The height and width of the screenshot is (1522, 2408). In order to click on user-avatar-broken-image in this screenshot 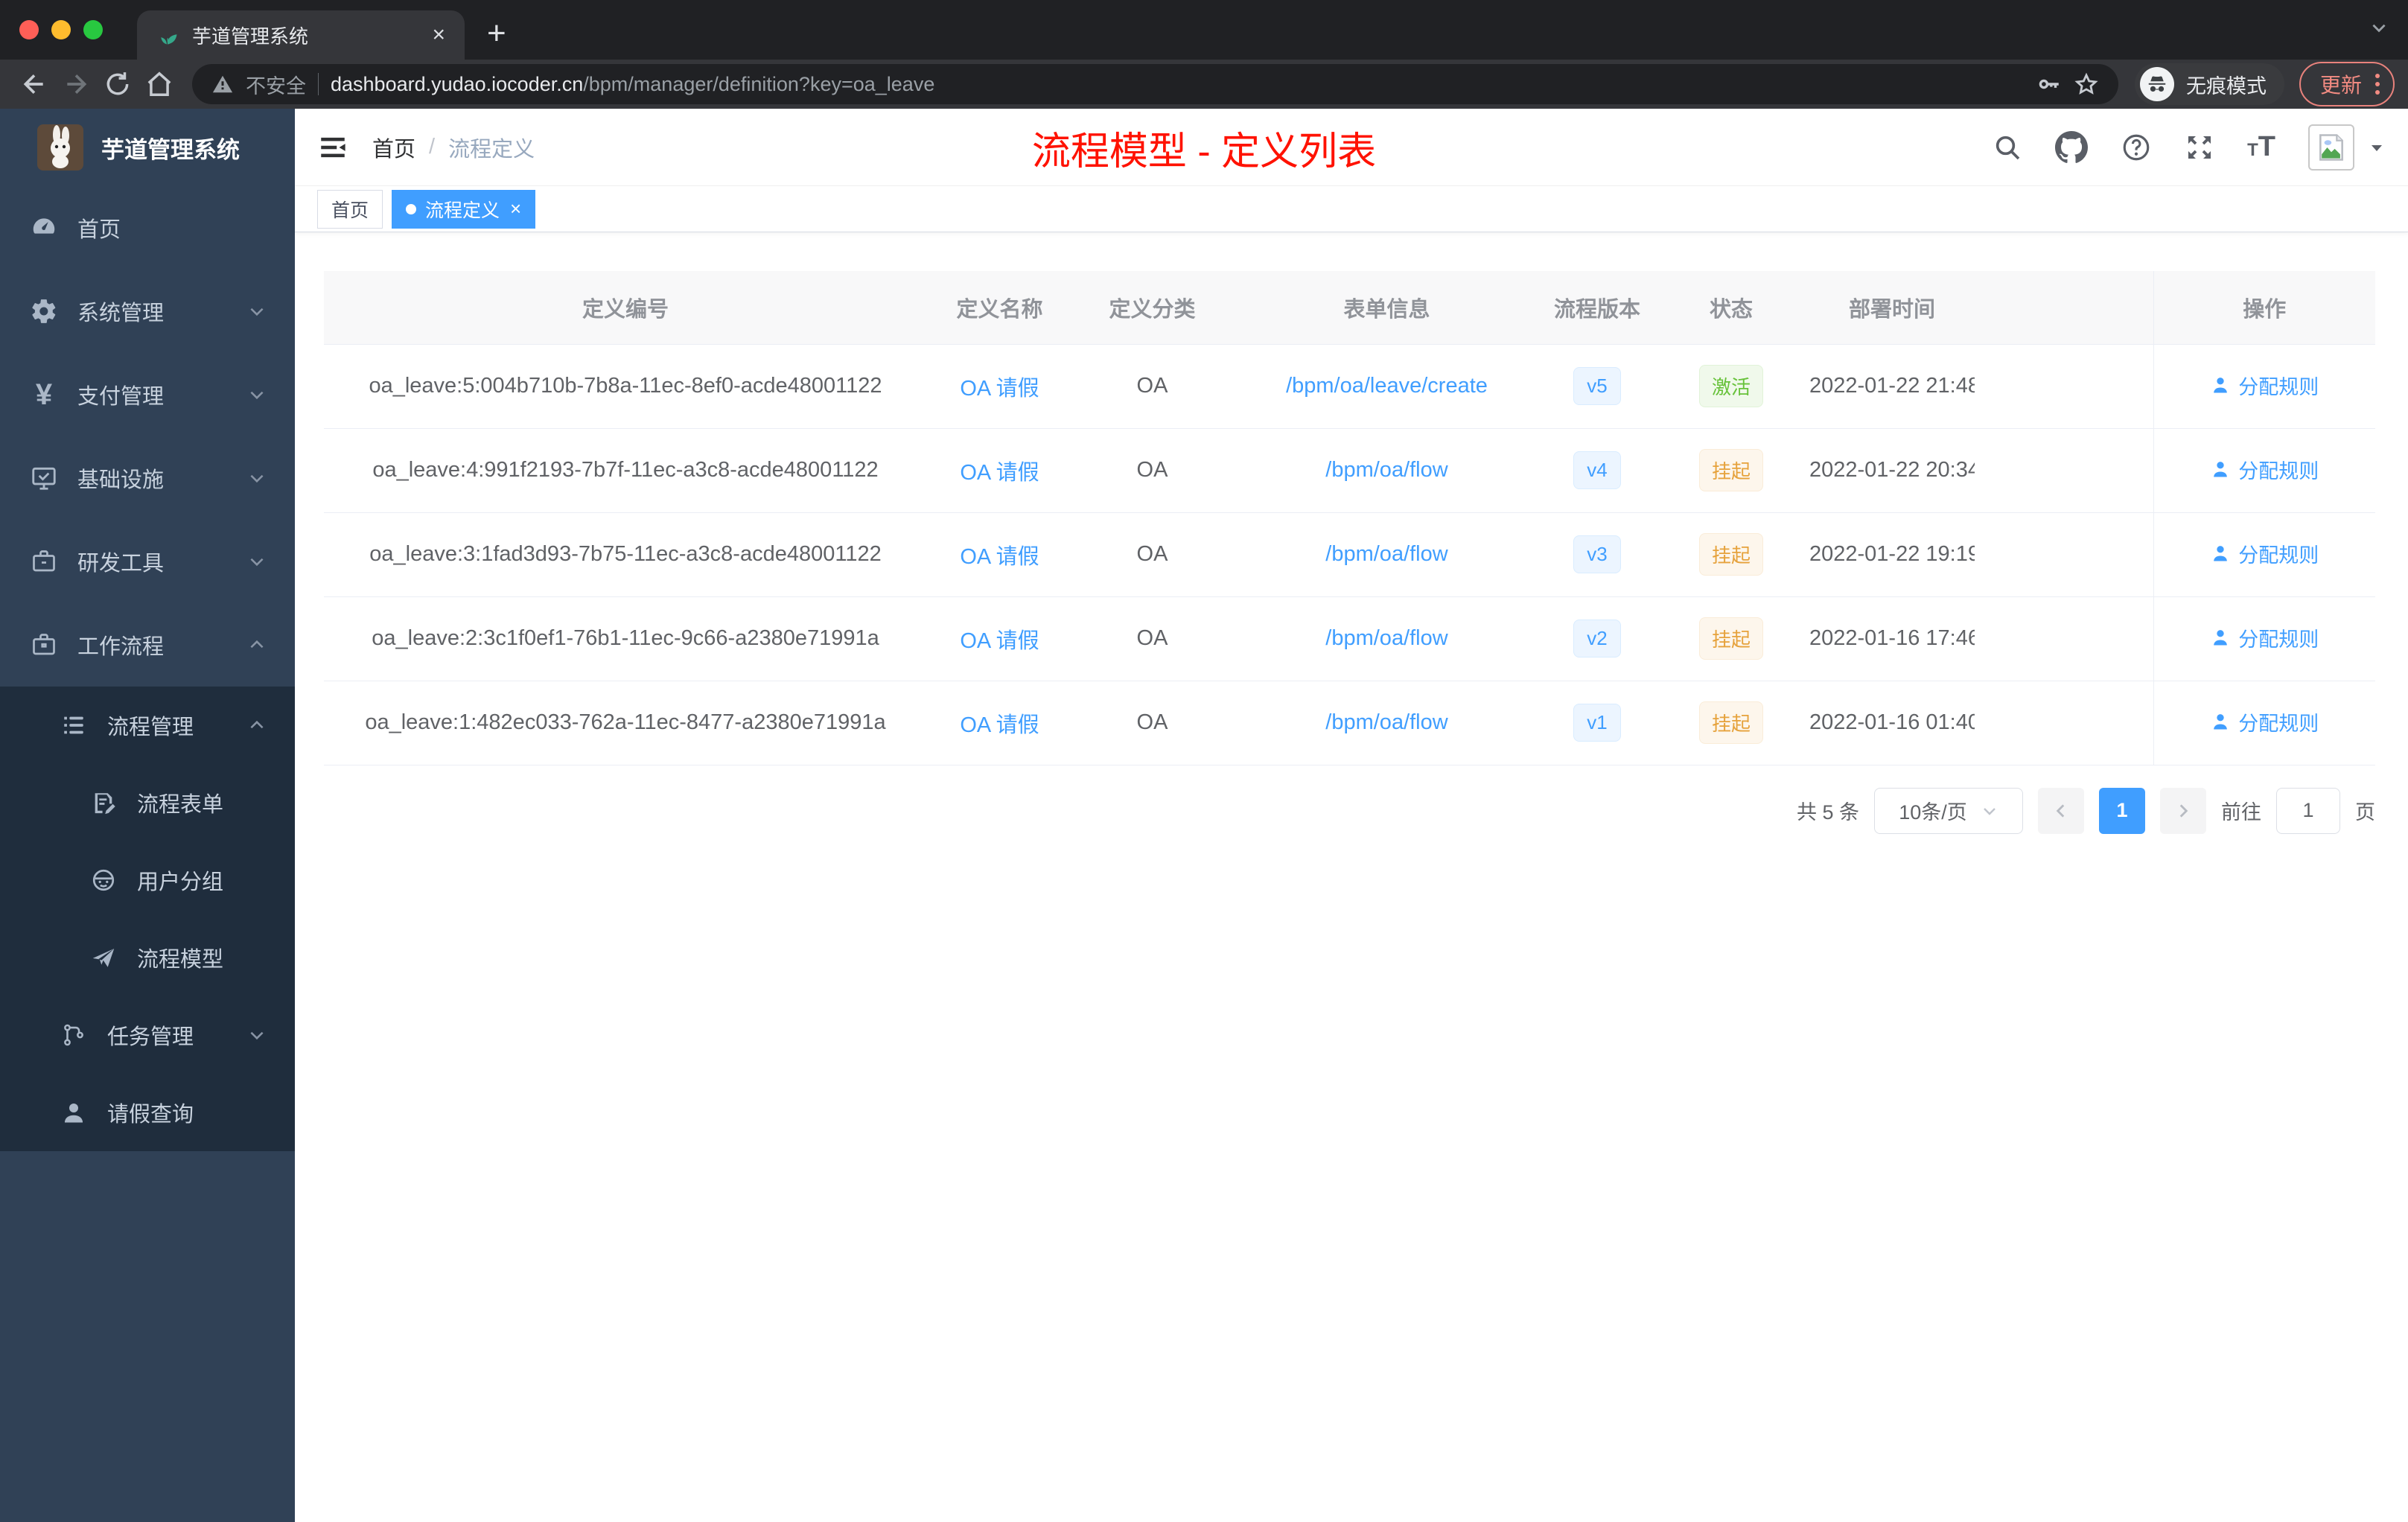, I will do `click(2331, 147)`.